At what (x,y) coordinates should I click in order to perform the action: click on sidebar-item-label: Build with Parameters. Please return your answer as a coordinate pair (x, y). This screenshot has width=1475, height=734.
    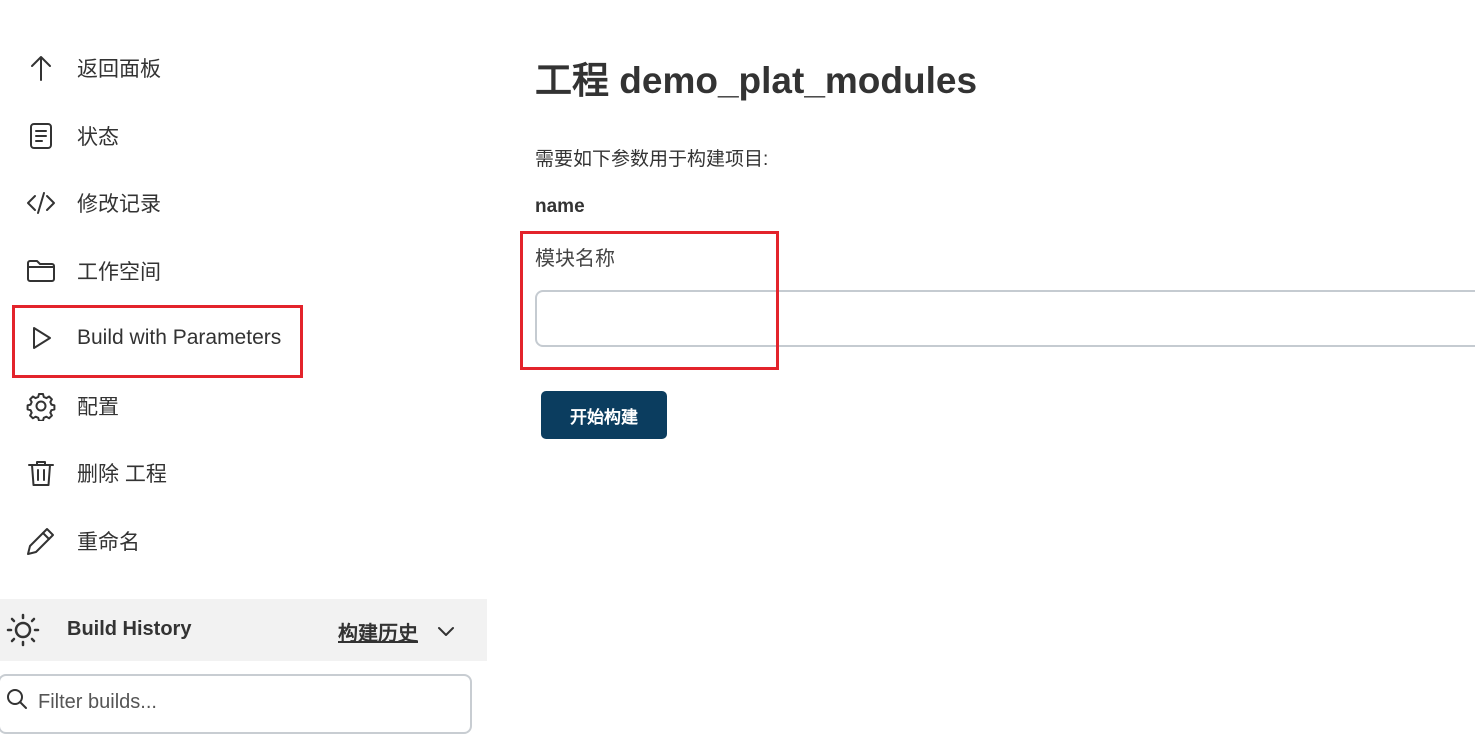
    Looking at the image, I should click on (179, 337).